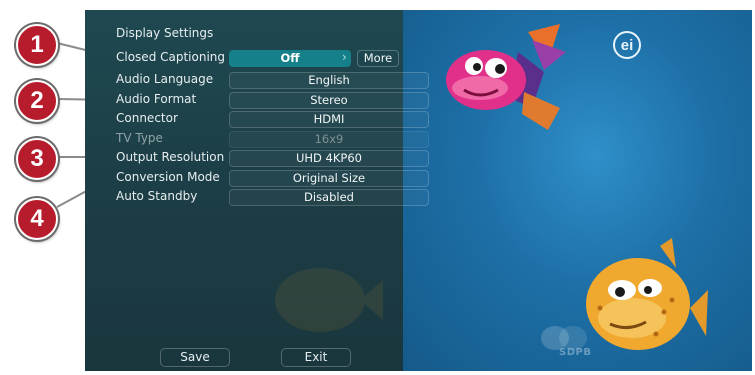 The height and width of the screenshot is (375, 755). What do you see at coordinates (37, 159) in the screenshot?
I see `callout-3: 3` at bounding box center [37, 159].